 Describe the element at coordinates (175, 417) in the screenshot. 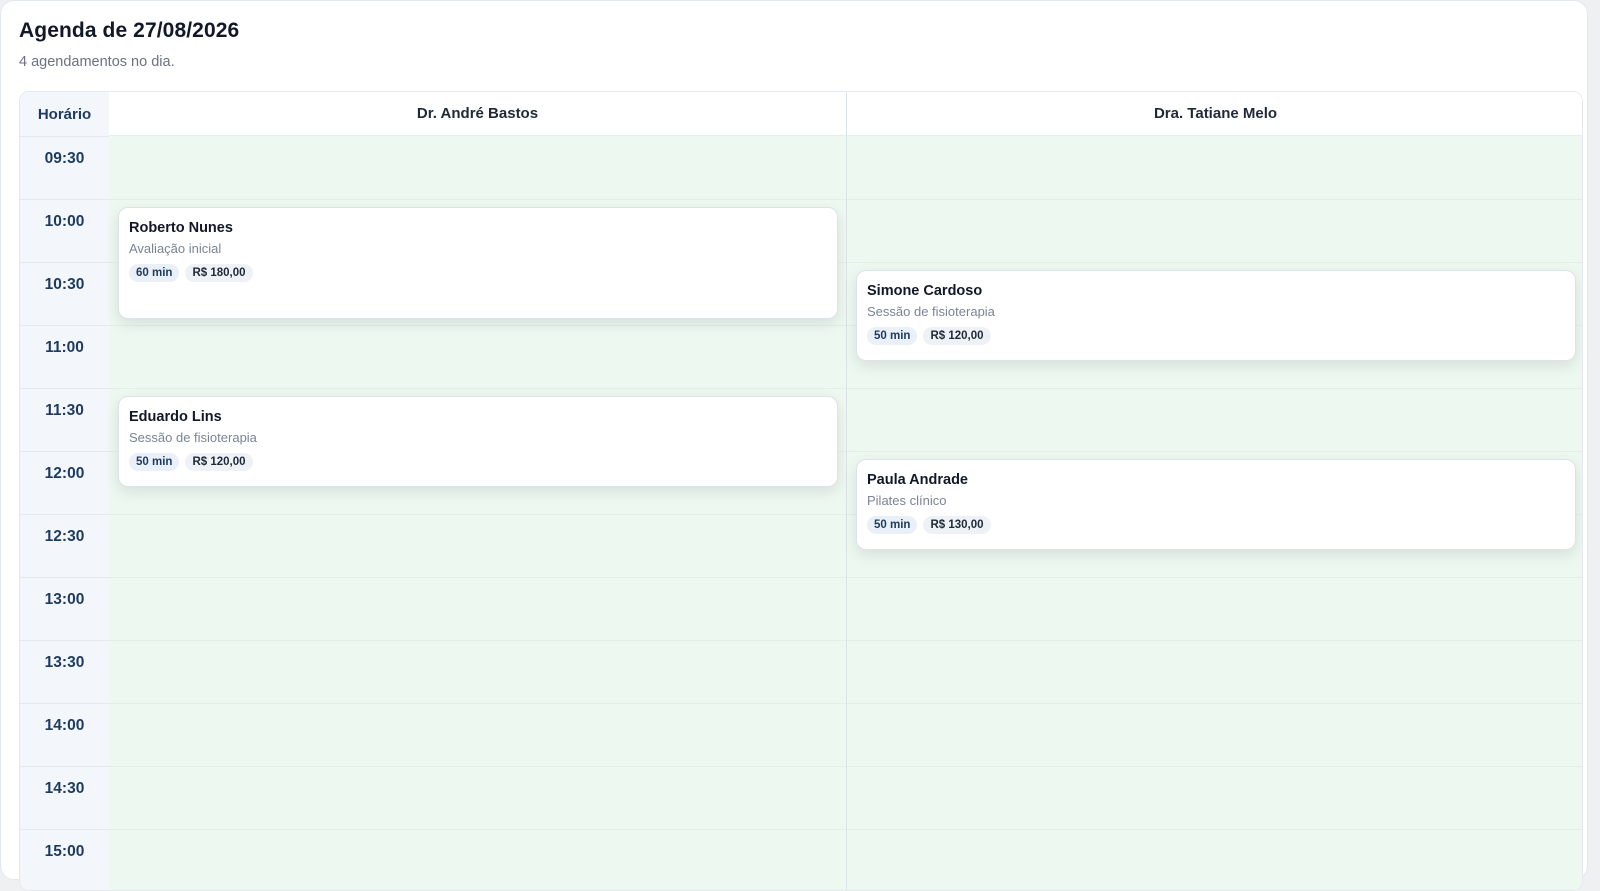

I see `patient-name: Eduardo Lins` at that location.